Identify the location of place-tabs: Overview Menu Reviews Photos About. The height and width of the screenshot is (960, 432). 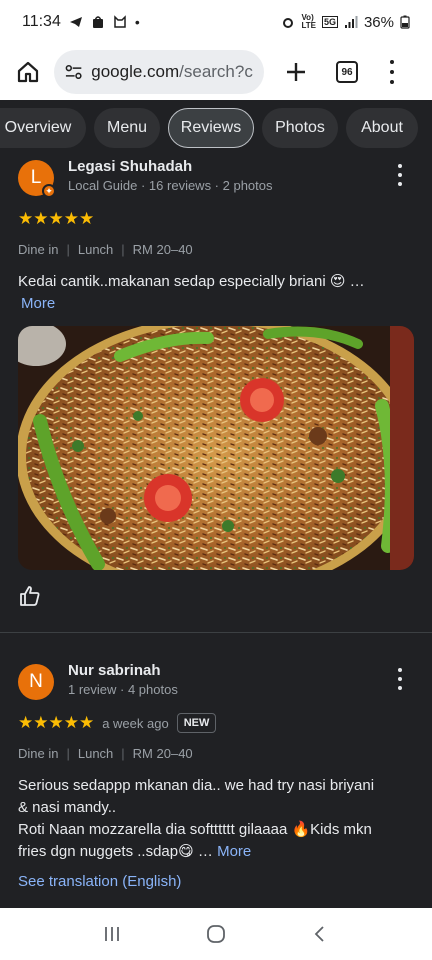
(216, 128).